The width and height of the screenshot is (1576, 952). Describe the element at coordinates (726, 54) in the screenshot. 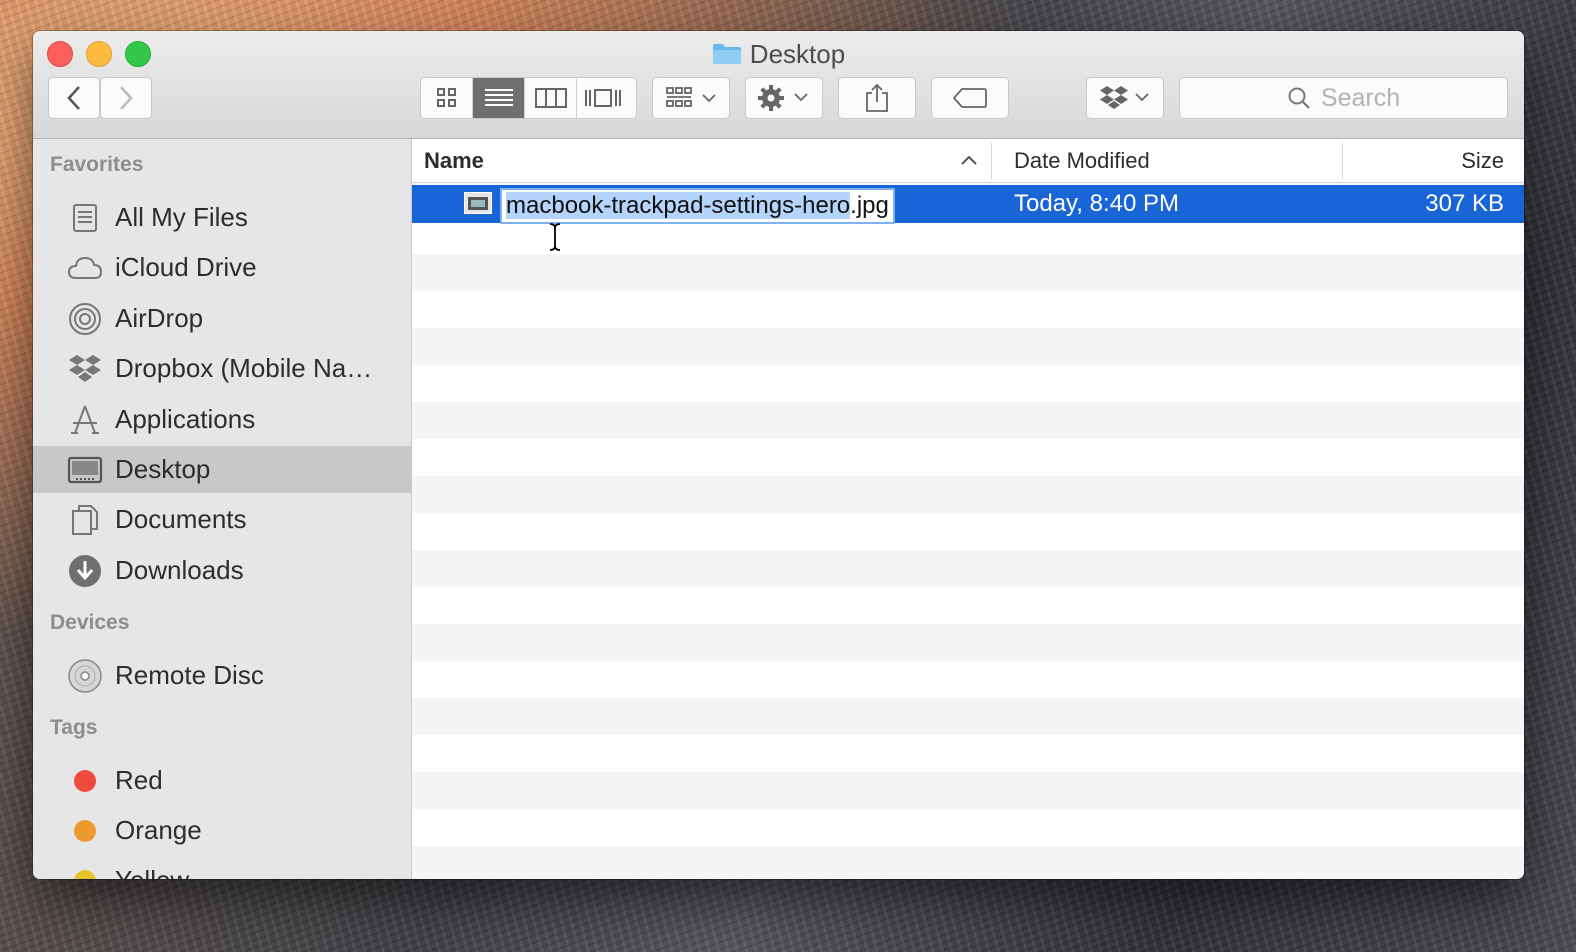

I see `folder-icon` at that location.